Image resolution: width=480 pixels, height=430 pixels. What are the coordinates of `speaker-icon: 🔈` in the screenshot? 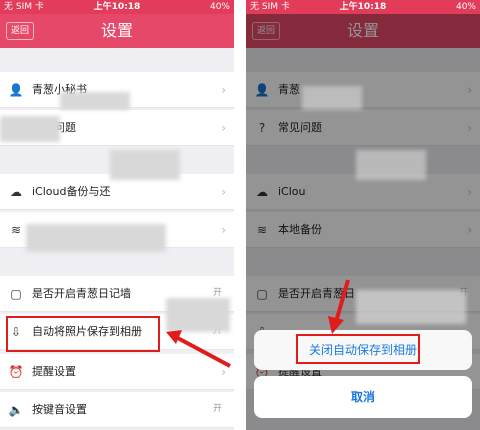 It's located at (16, 410).